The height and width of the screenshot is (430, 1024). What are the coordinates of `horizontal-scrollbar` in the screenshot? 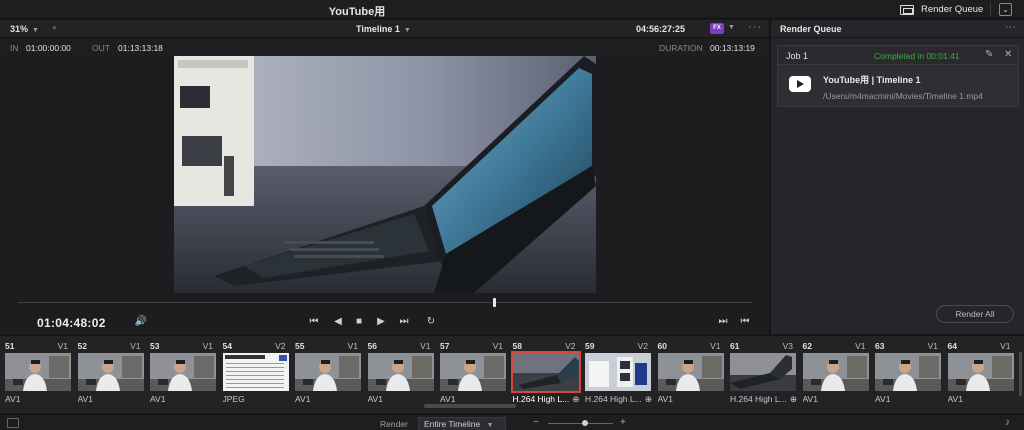 It's located at (470, 406).